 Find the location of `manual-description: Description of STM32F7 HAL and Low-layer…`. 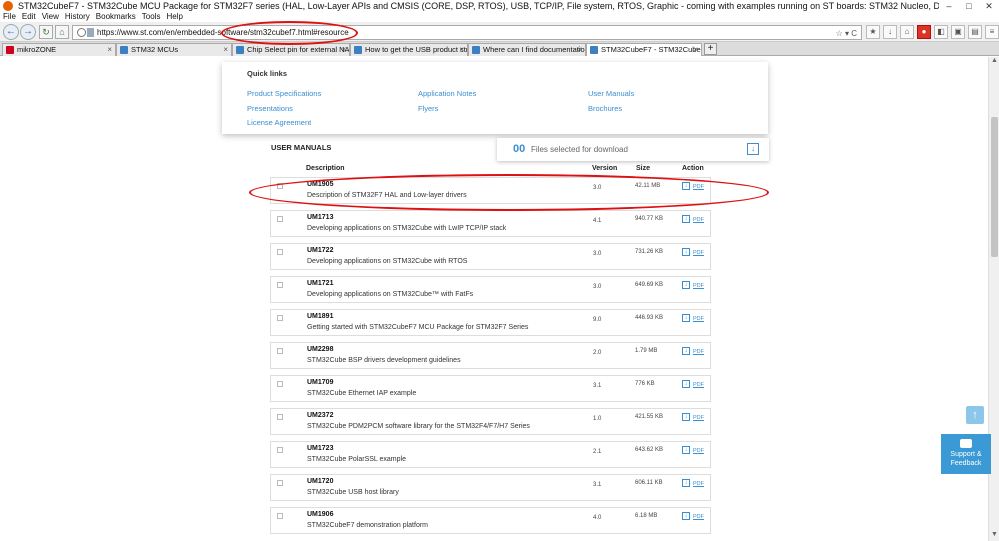

manual-description: Description of STM32F7 HAL and Low-layer… is located at coordinates (387, 195).